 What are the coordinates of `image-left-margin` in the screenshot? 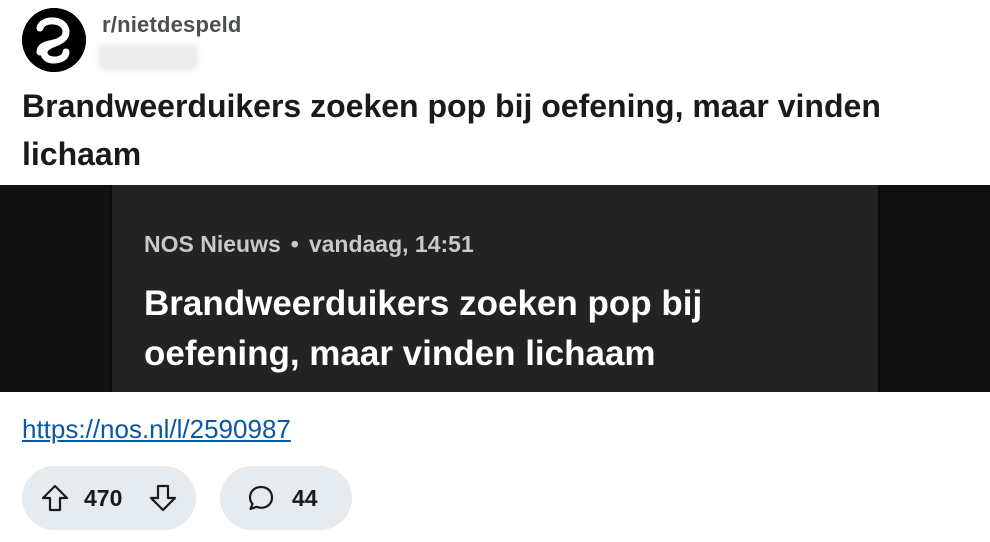 It's located at (55, 288).